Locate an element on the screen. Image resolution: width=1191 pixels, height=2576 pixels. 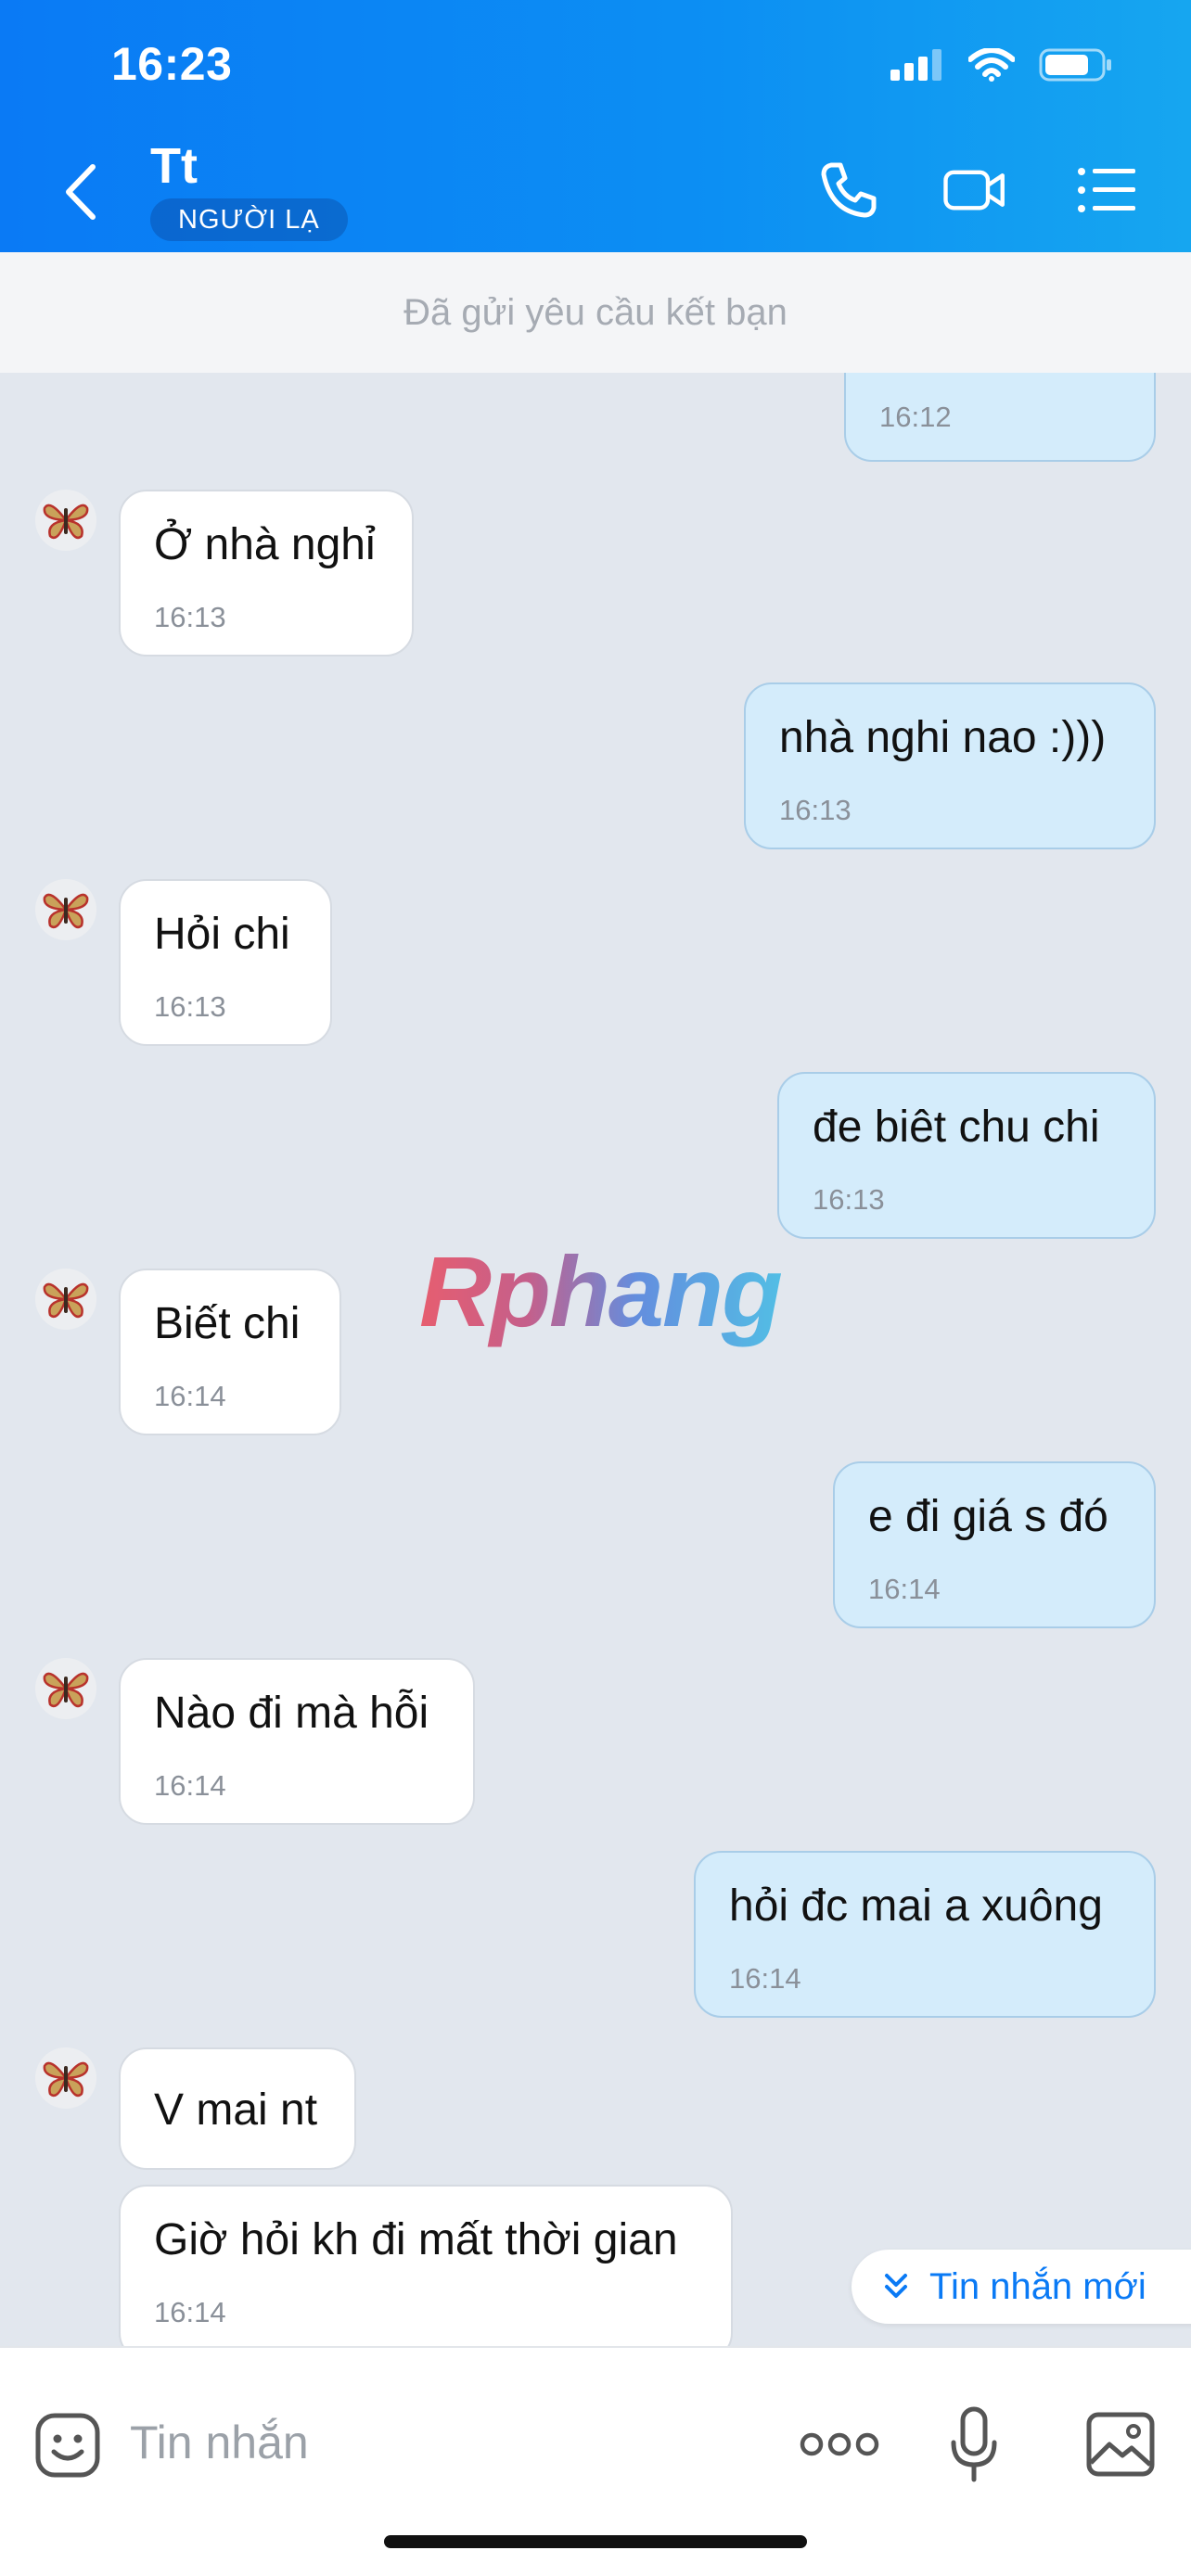
status-icons is located at coordinates (1001, 64).